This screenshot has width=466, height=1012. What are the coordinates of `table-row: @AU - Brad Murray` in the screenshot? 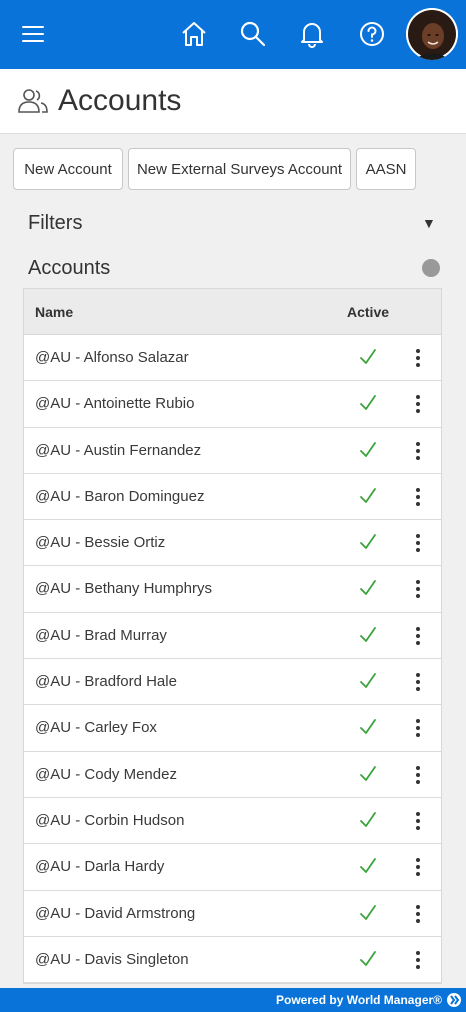 It's located at (232, 636).